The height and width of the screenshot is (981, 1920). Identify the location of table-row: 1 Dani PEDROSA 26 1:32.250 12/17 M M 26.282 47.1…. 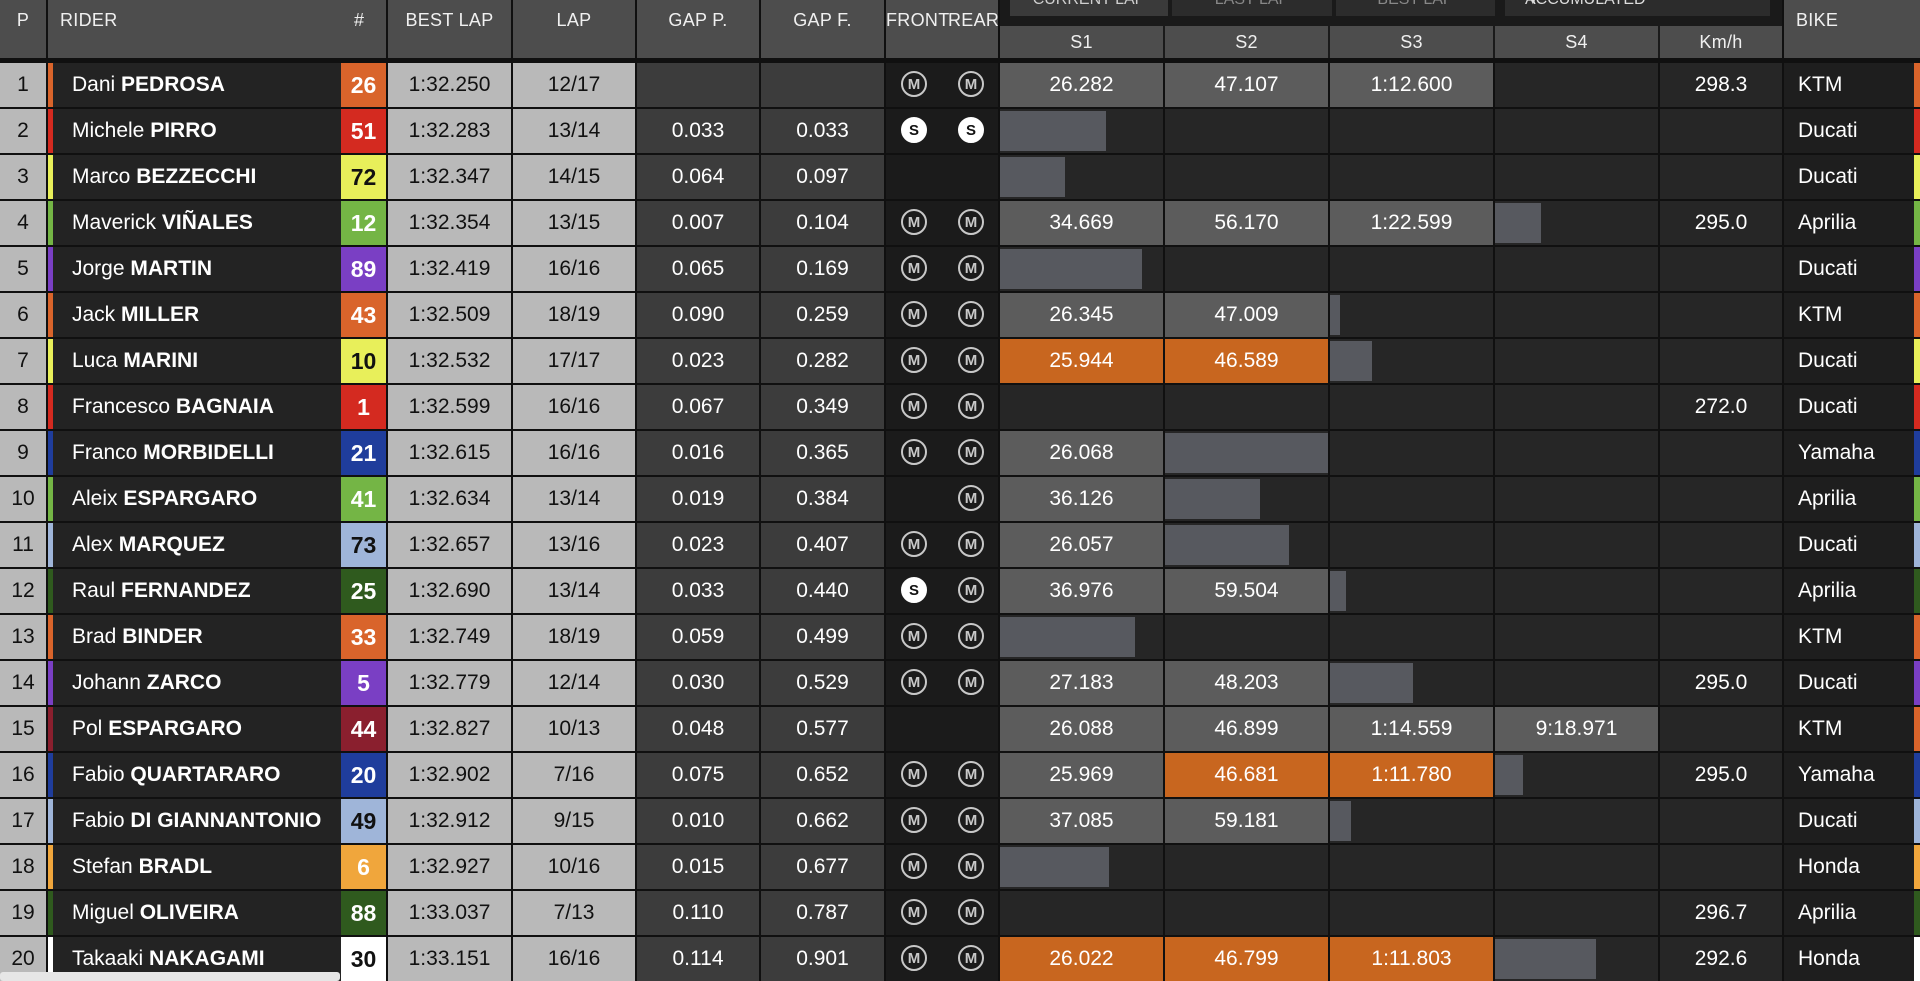
(960, 85).